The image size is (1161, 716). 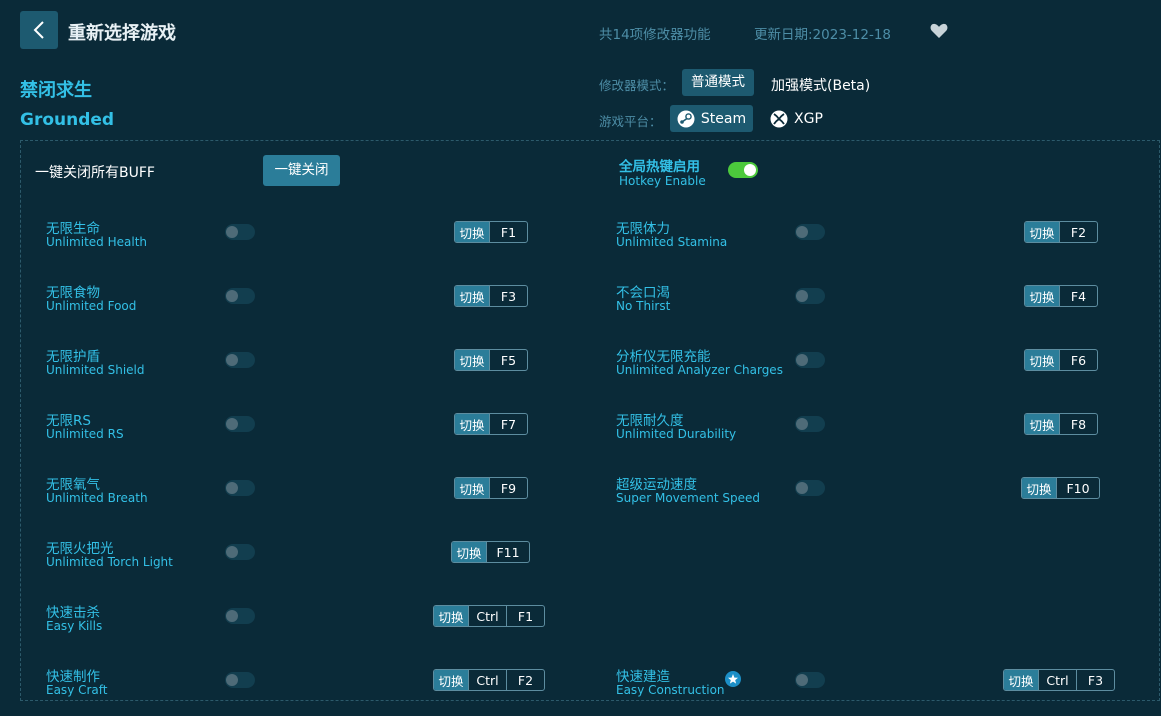 I want to click on feature-hotkey: 切换 F7, so click(x=491, y=424).